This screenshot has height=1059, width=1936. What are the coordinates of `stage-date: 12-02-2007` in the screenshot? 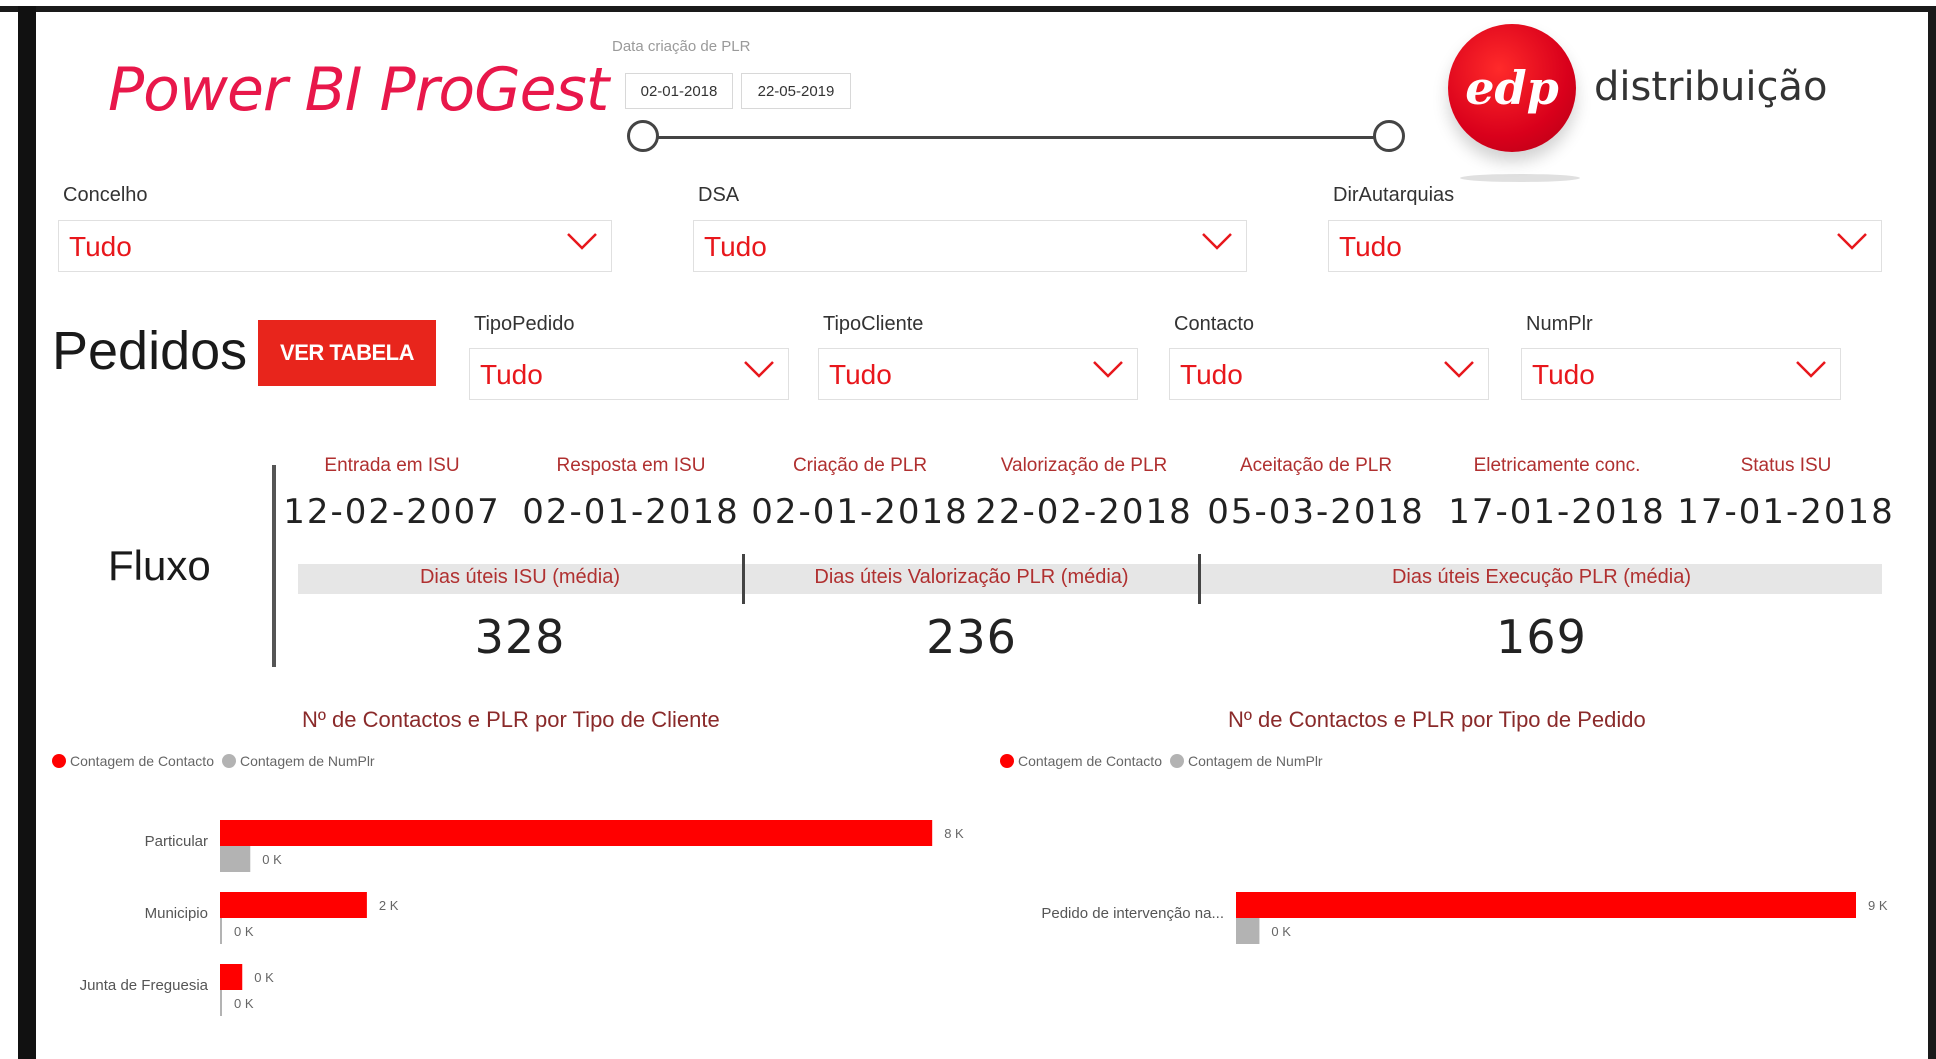 It's located at (392, 512).